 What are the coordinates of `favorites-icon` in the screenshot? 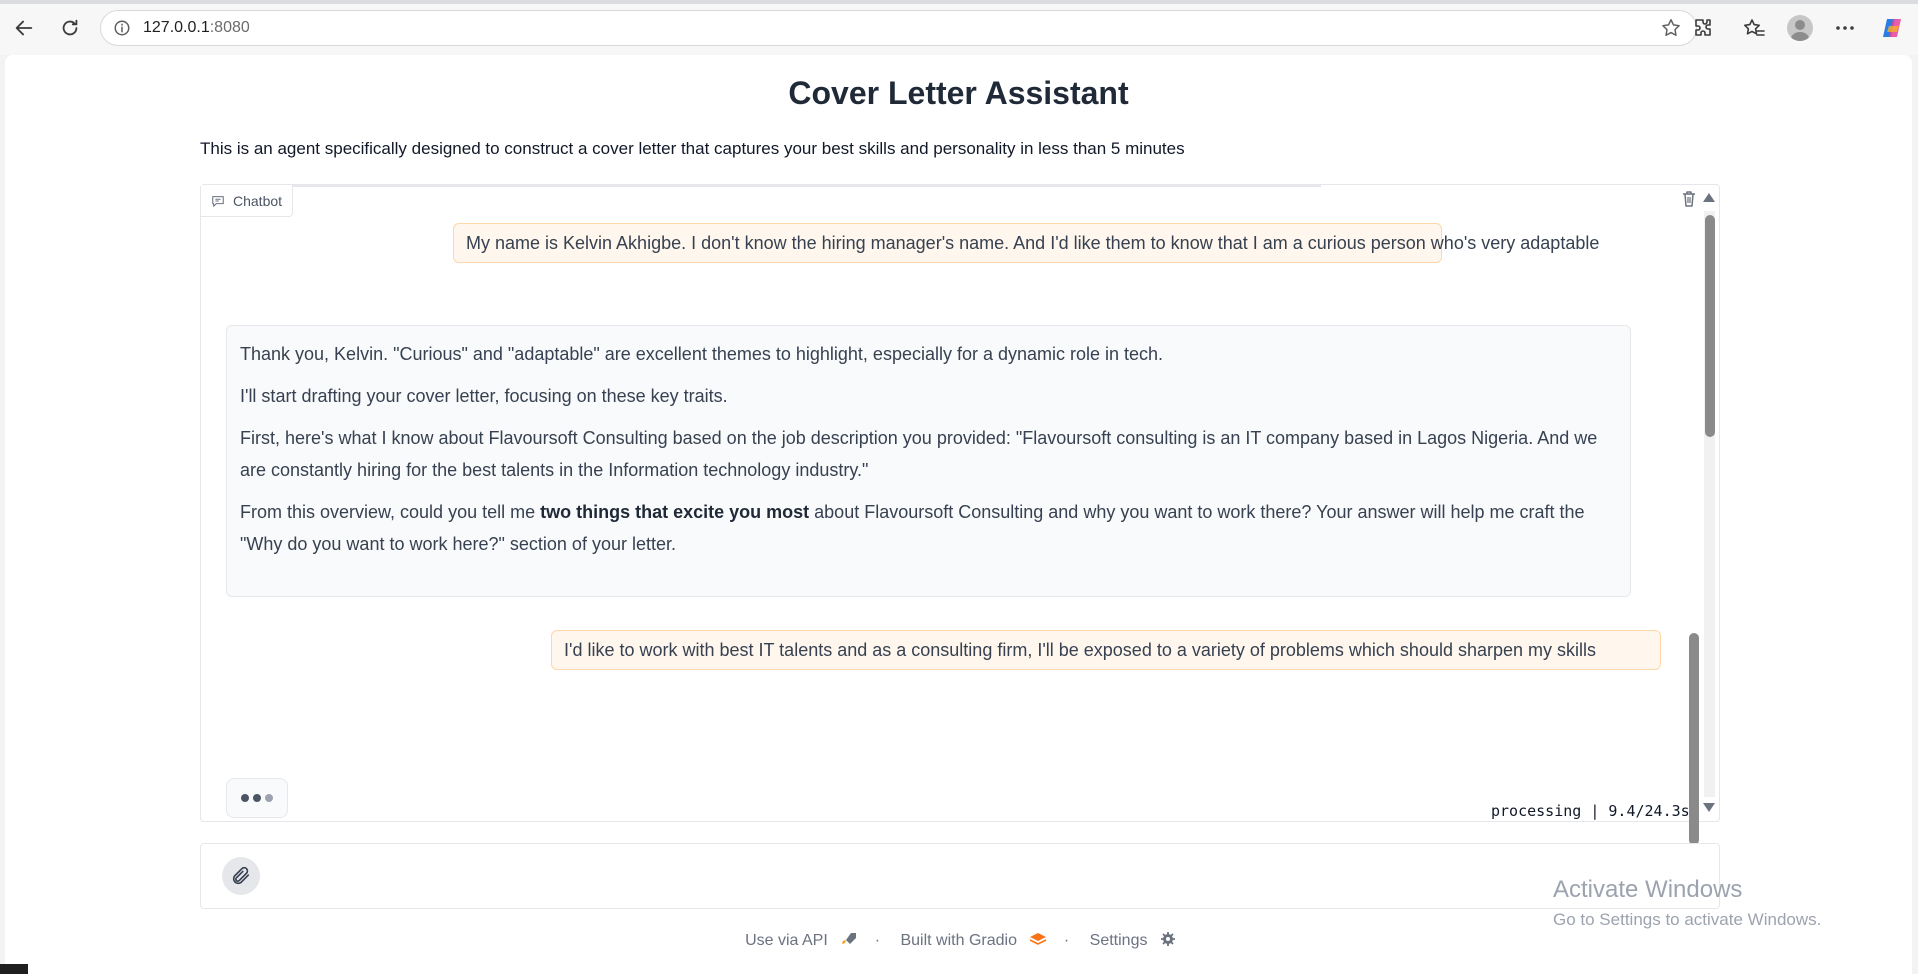 It's located at (1754, 27).